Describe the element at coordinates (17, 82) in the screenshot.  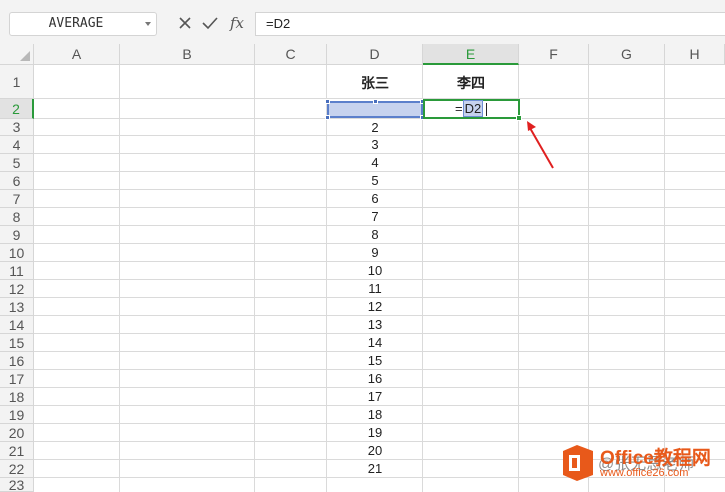
I see `row-header-1: 1` at that location.